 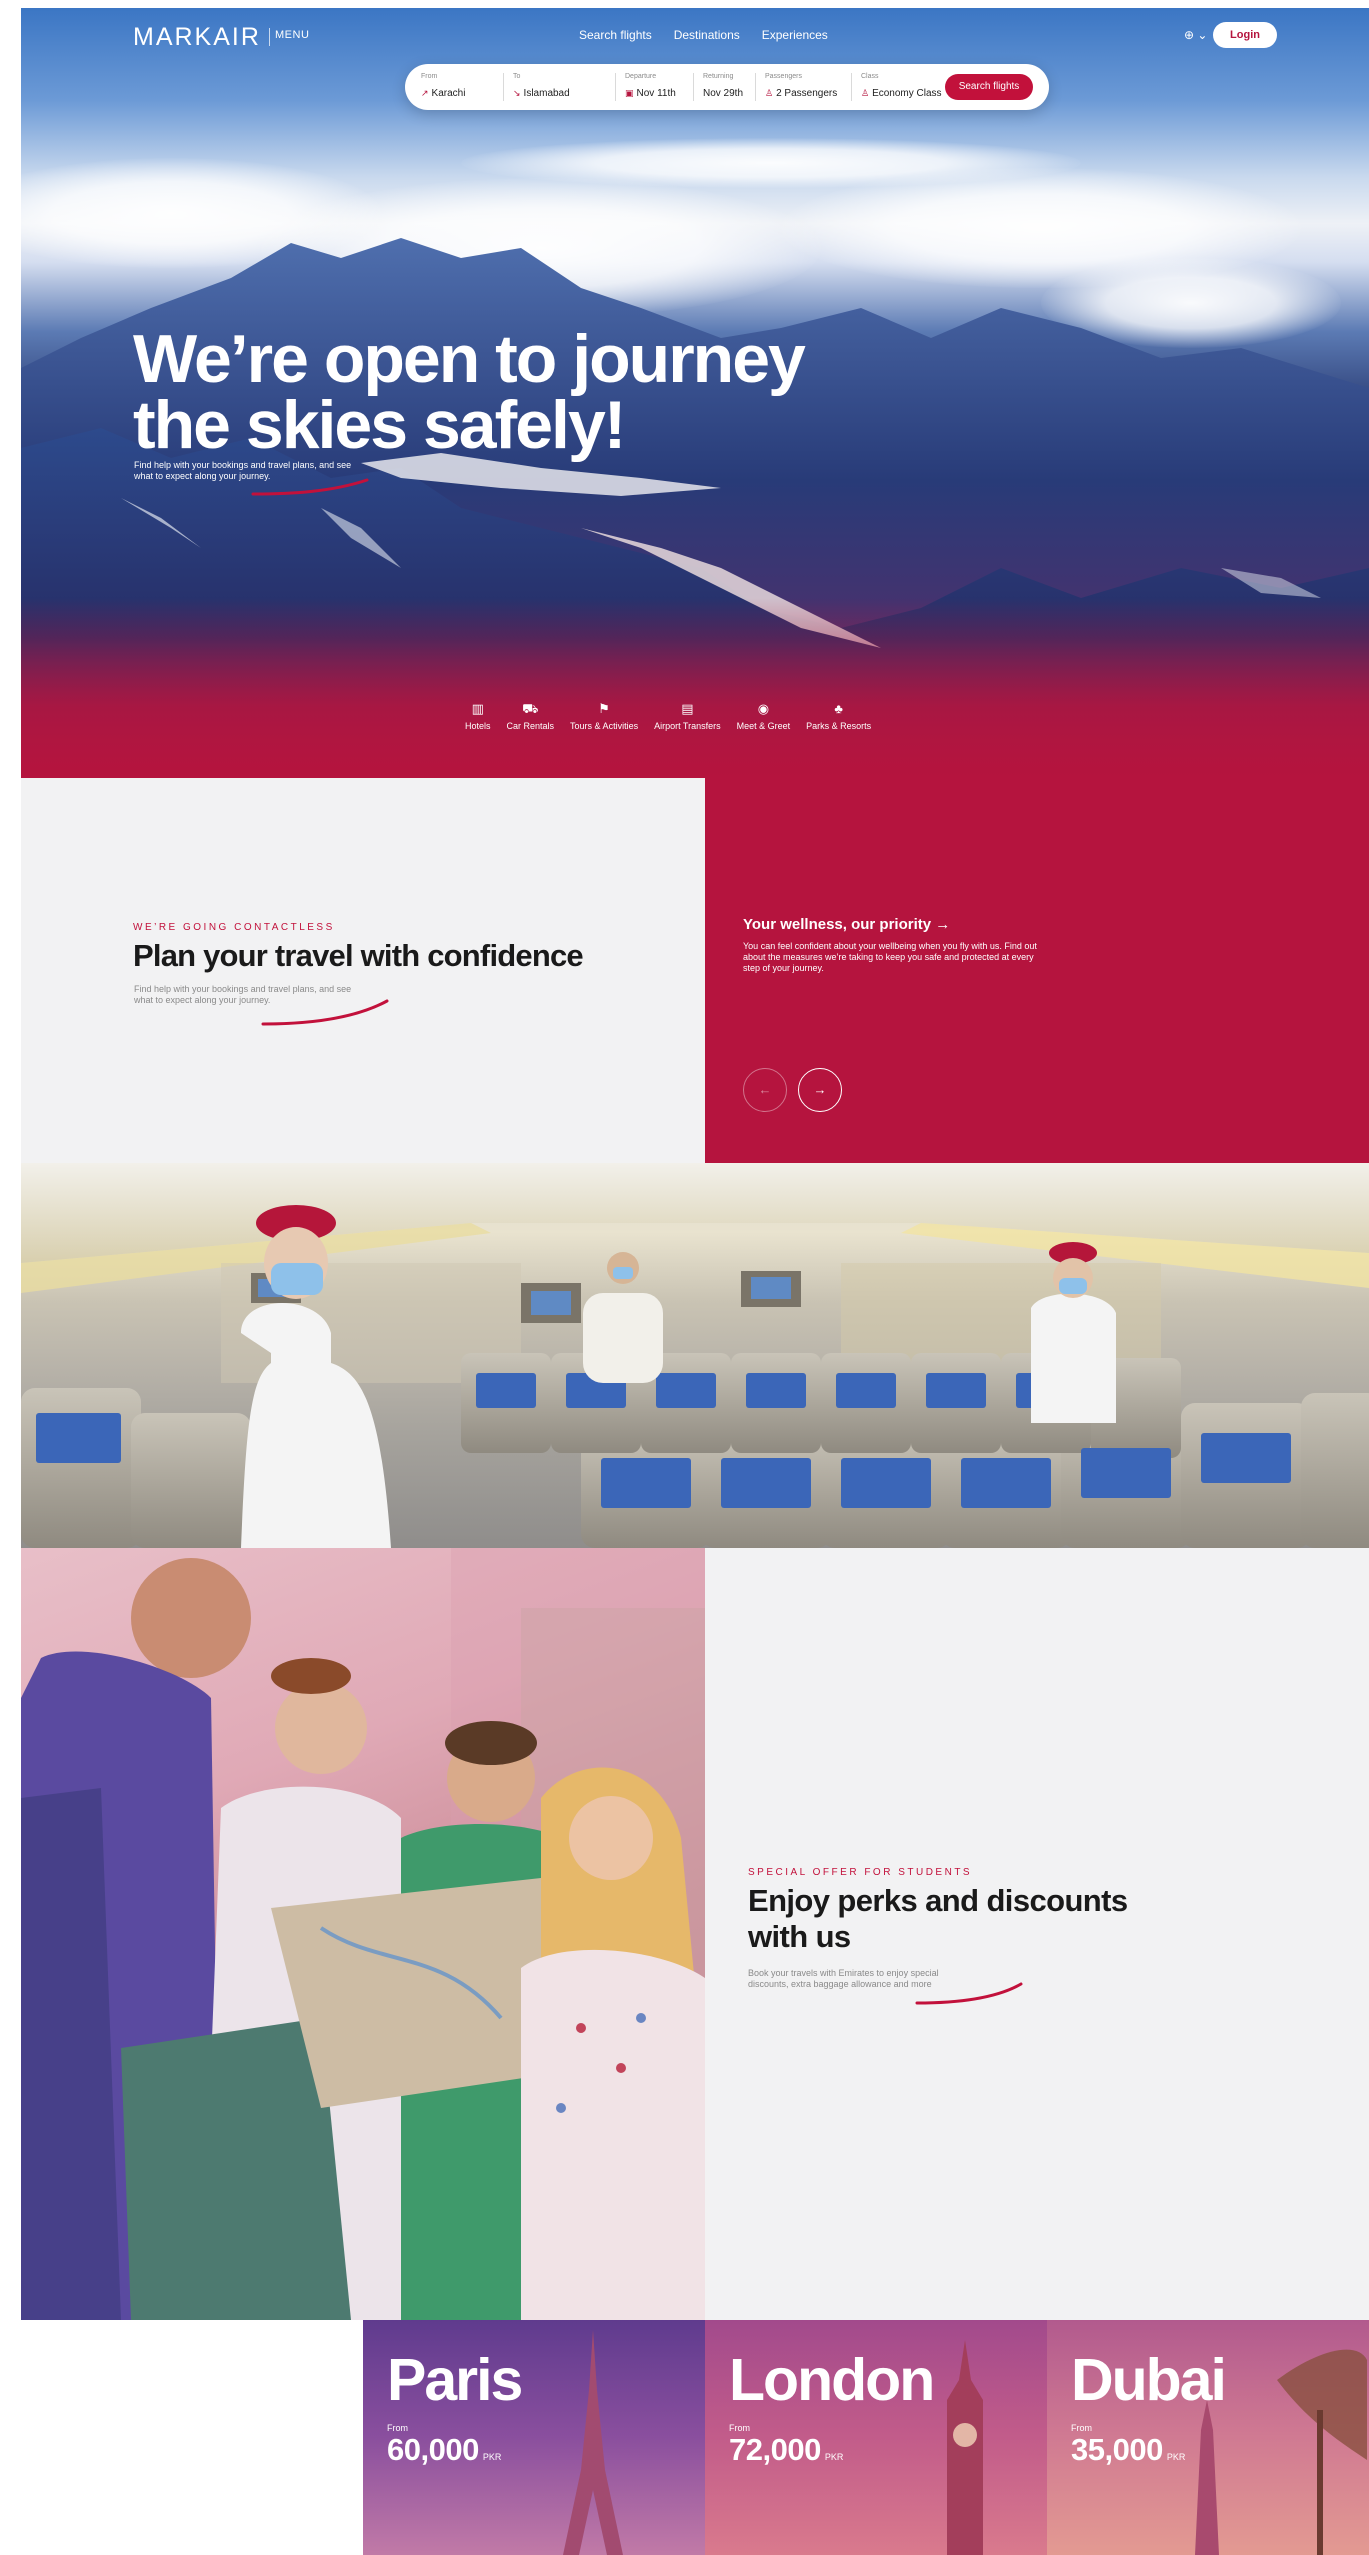 I want to click on hero-title: We’re open to journey the skies safely!, so click(x=493, y=392).